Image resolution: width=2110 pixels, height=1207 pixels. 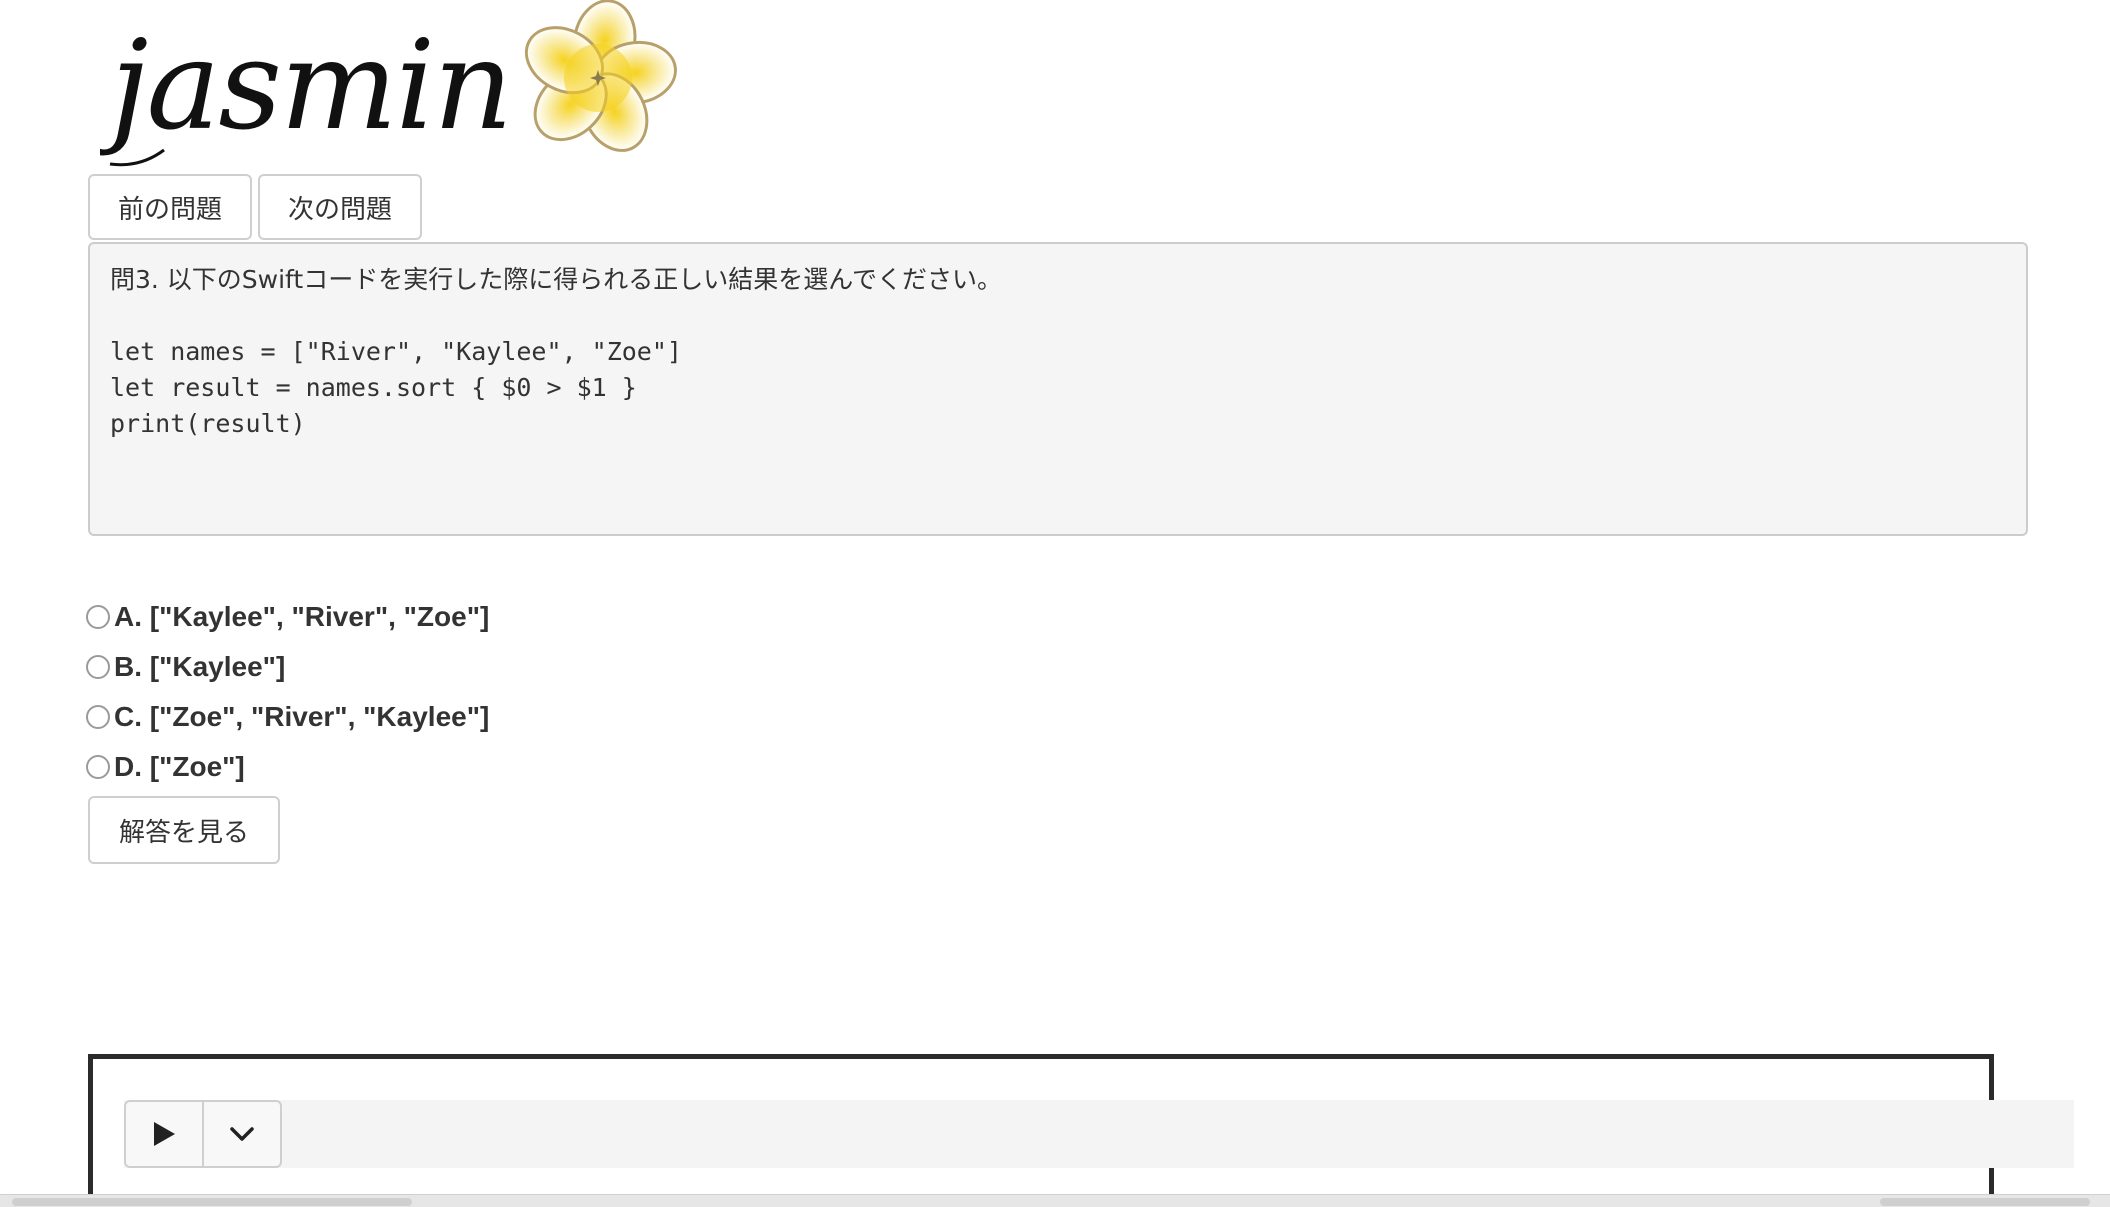 I want to click on play-icon, so click(x=164, y=1134).